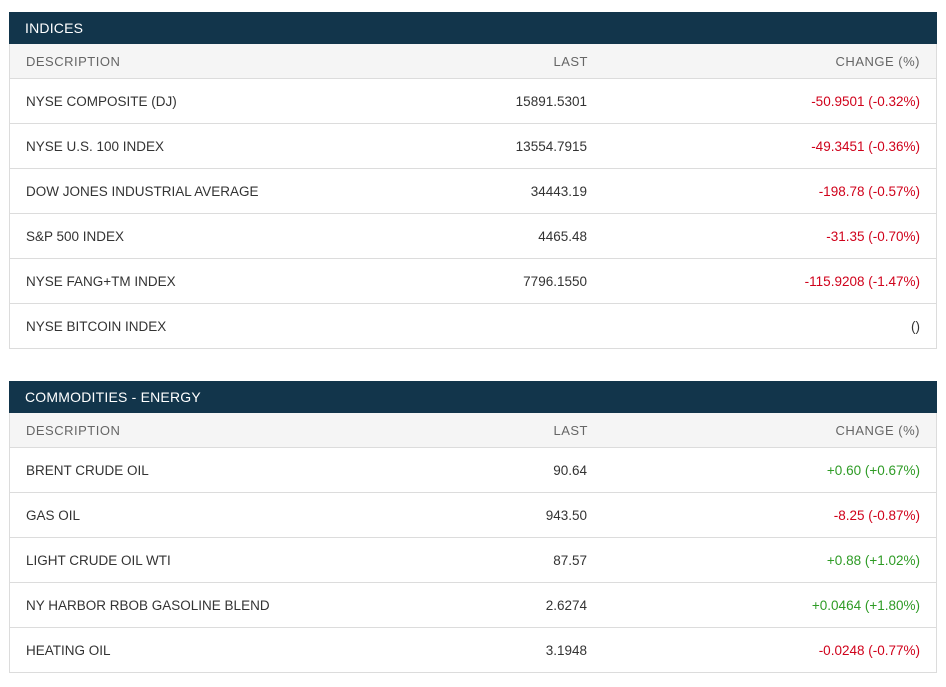 The image size is (946, 687). I want to click on table-row: NYSE BITCOIN INDEX (), so click(473, 326).